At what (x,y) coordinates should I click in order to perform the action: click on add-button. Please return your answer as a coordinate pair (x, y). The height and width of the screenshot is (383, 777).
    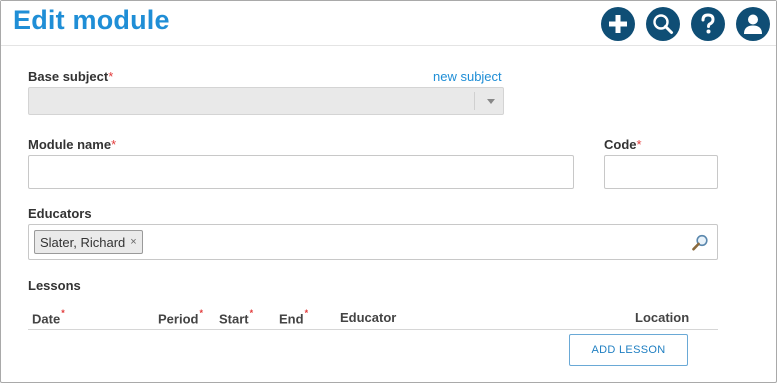
    Looking at the image, I should click on (618, 24).